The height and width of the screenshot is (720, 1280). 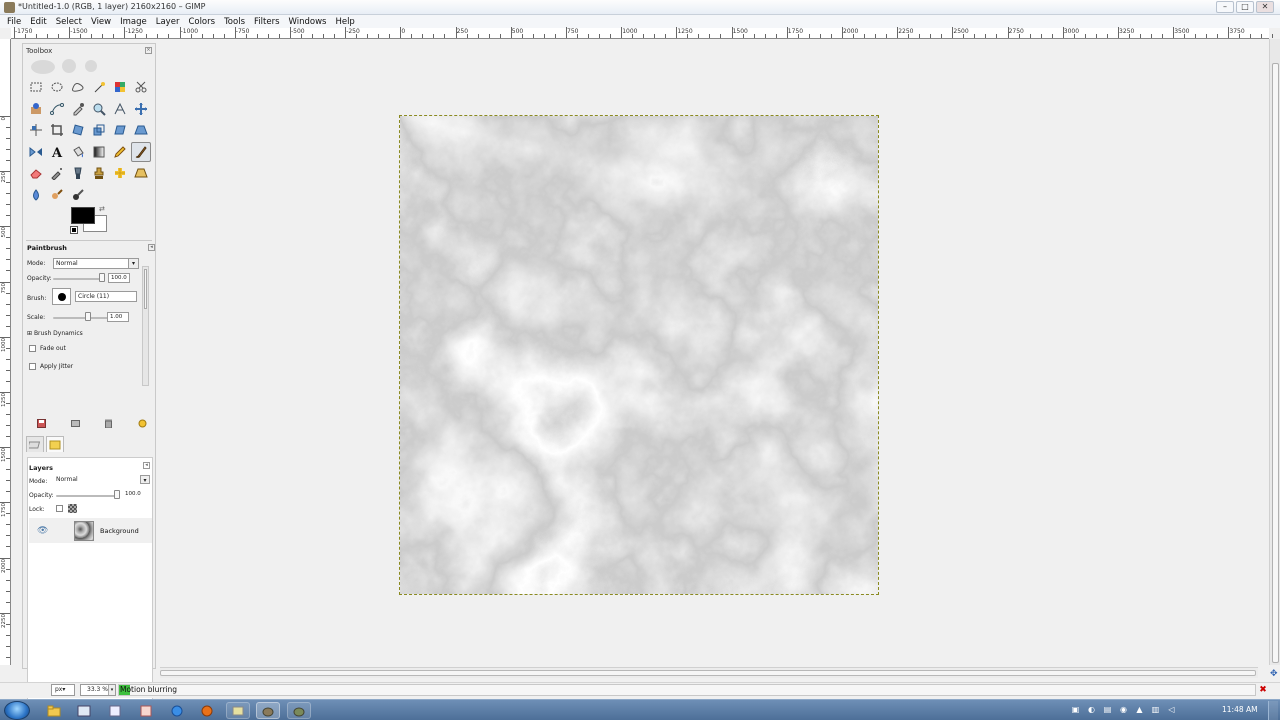 What do you see at coordinates (78, 152) in the screenshot?
I see `tool-bucket-fill` at bounding box center [78, 152].